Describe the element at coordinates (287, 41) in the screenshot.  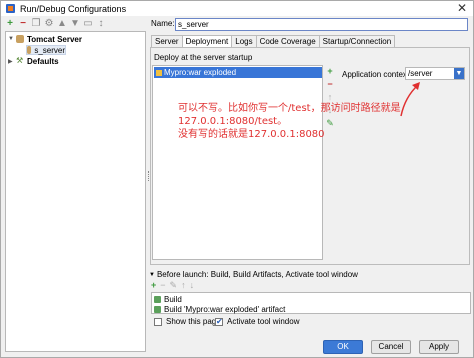
I see `tab-code-coverage: Code Coverage` at that location.